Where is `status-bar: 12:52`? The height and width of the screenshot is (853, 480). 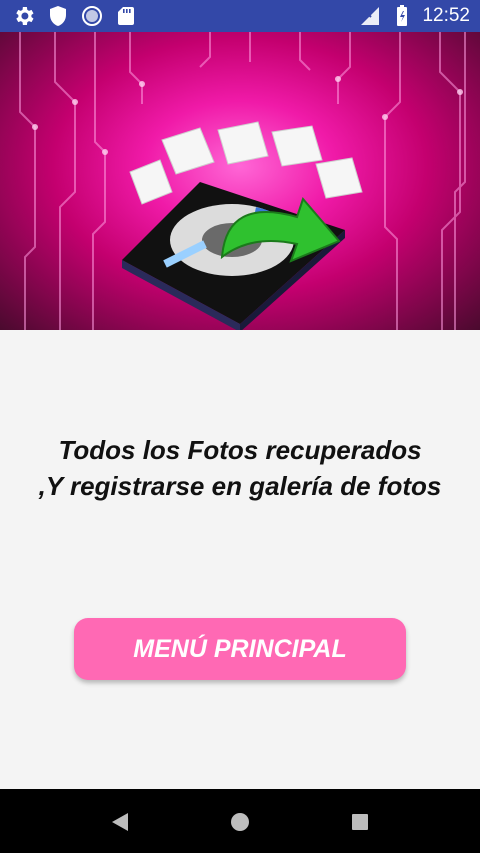 status-bar: 12:52 is located at coordinates (240, 16).